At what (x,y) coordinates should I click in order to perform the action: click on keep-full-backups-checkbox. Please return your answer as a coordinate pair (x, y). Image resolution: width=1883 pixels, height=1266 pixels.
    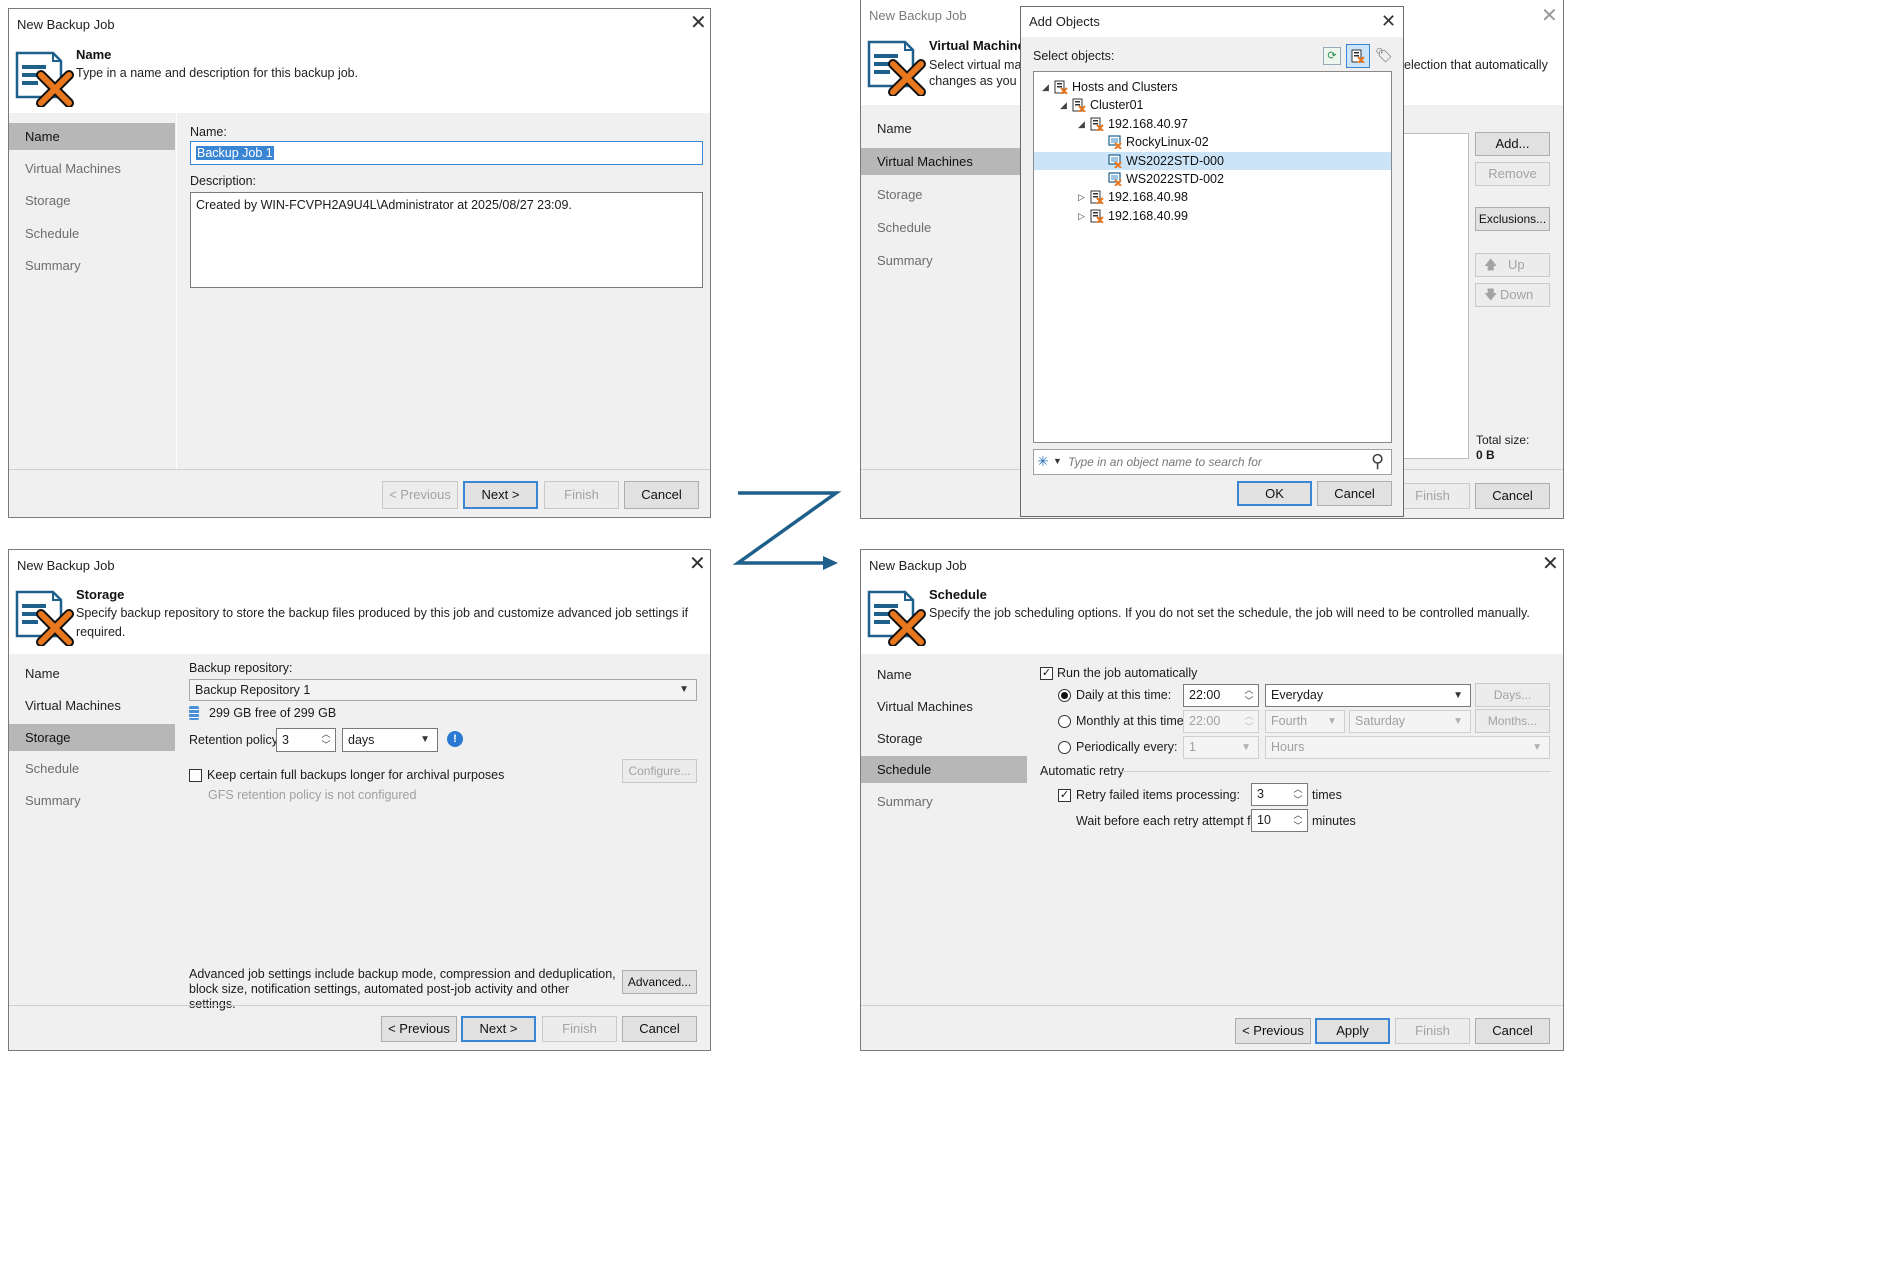
    Looking at the image, I should click on (195, 775).